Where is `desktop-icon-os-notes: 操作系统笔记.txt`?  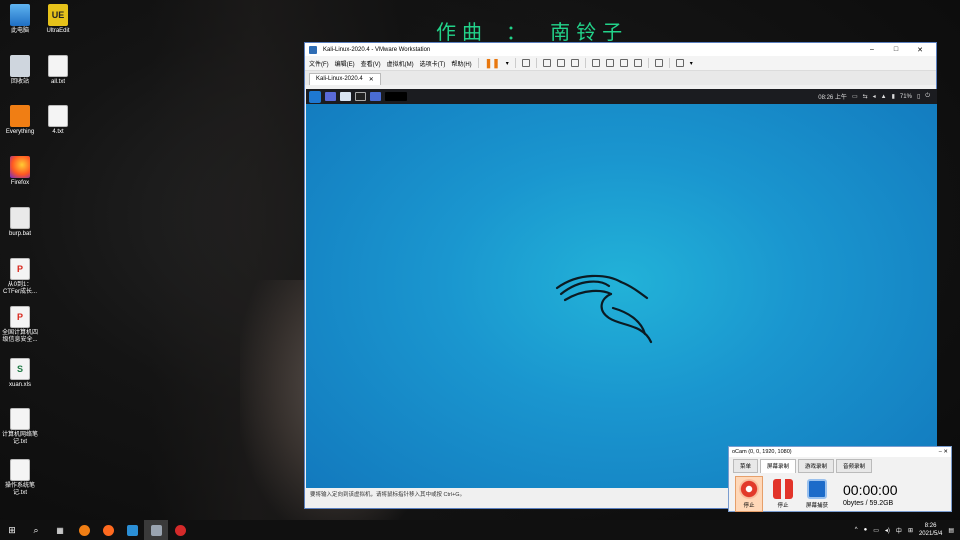 desktop-icon-os-notes: 操作系统笔记.txt is located at coordinates (20, 478).